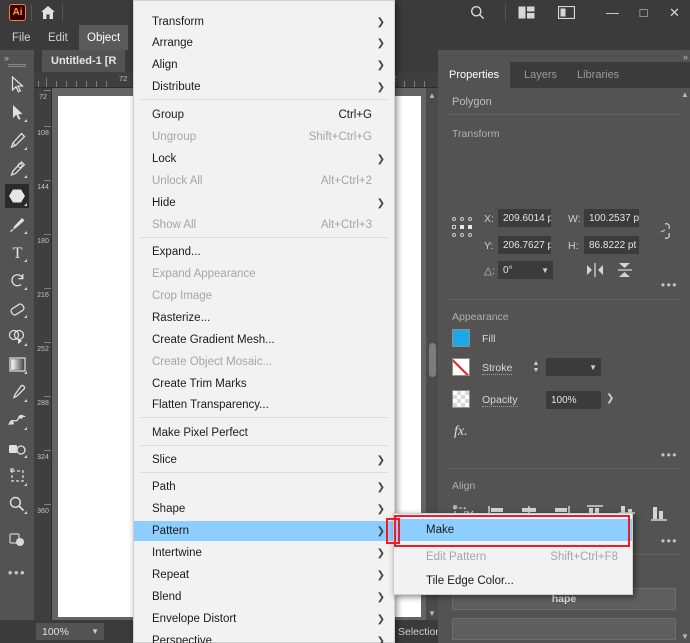 The image size is (690, 643). I want to click on tab-properties: Properties, so click(474, 75).